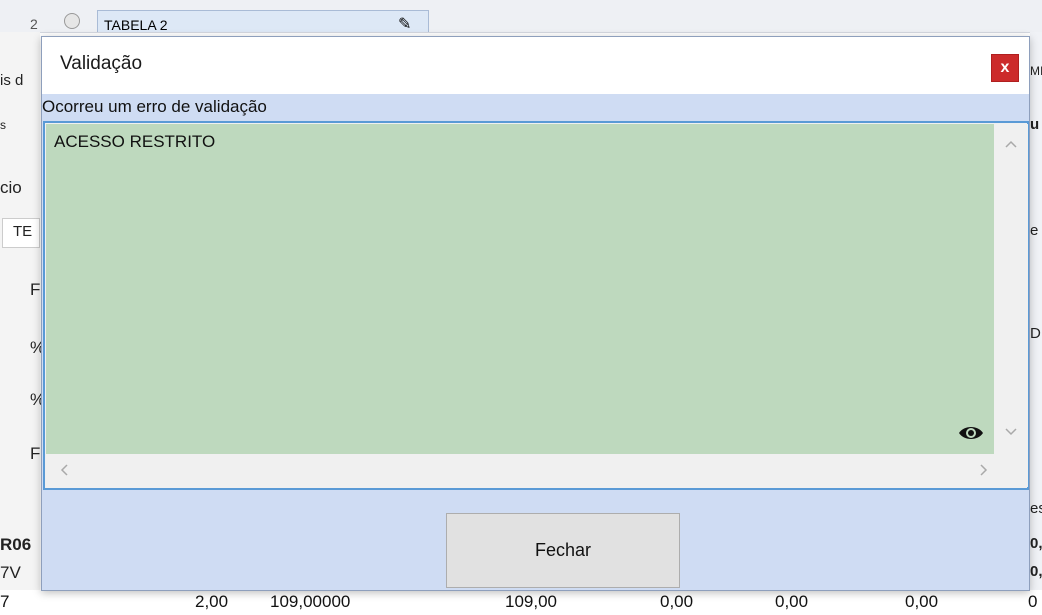 Image resolution: width=1042 pixels, height=615 pixels. I want to click on bg-bottom-row: 7 2,00 109,00000 109,00 0,00 0,00 0,00 0, so click(521, 602).